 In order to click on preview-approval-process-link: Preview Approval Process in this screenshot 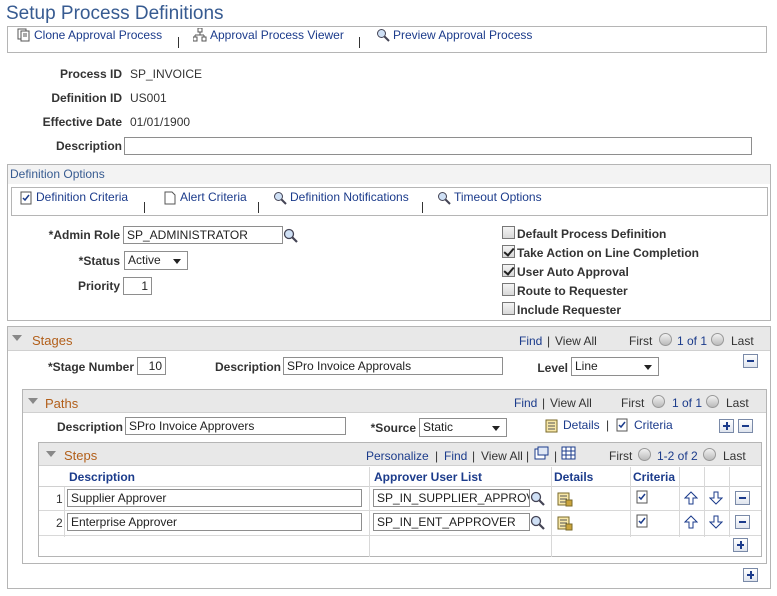, I will do `click(462, 35)`.